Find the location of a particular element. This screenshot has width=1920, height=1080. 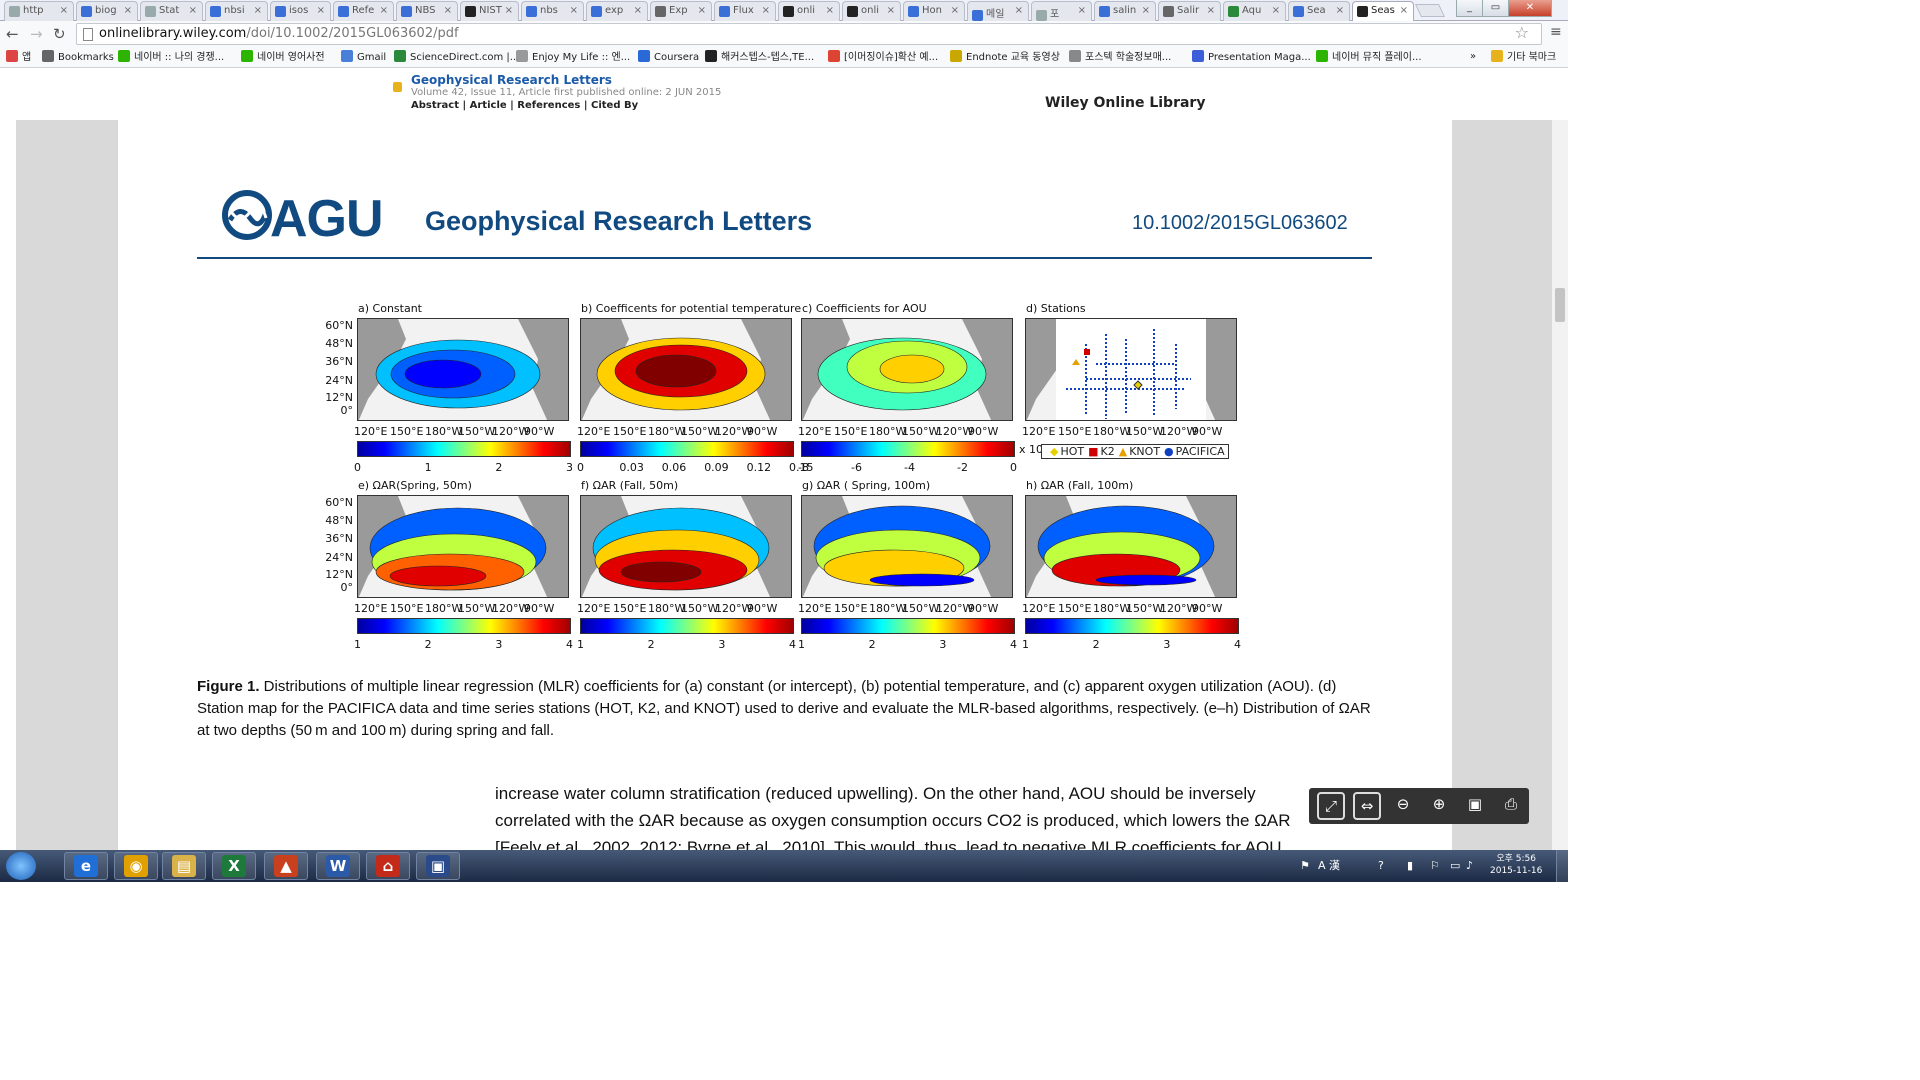

taskbar-app: ▲ is located at coordinates (286, 866).